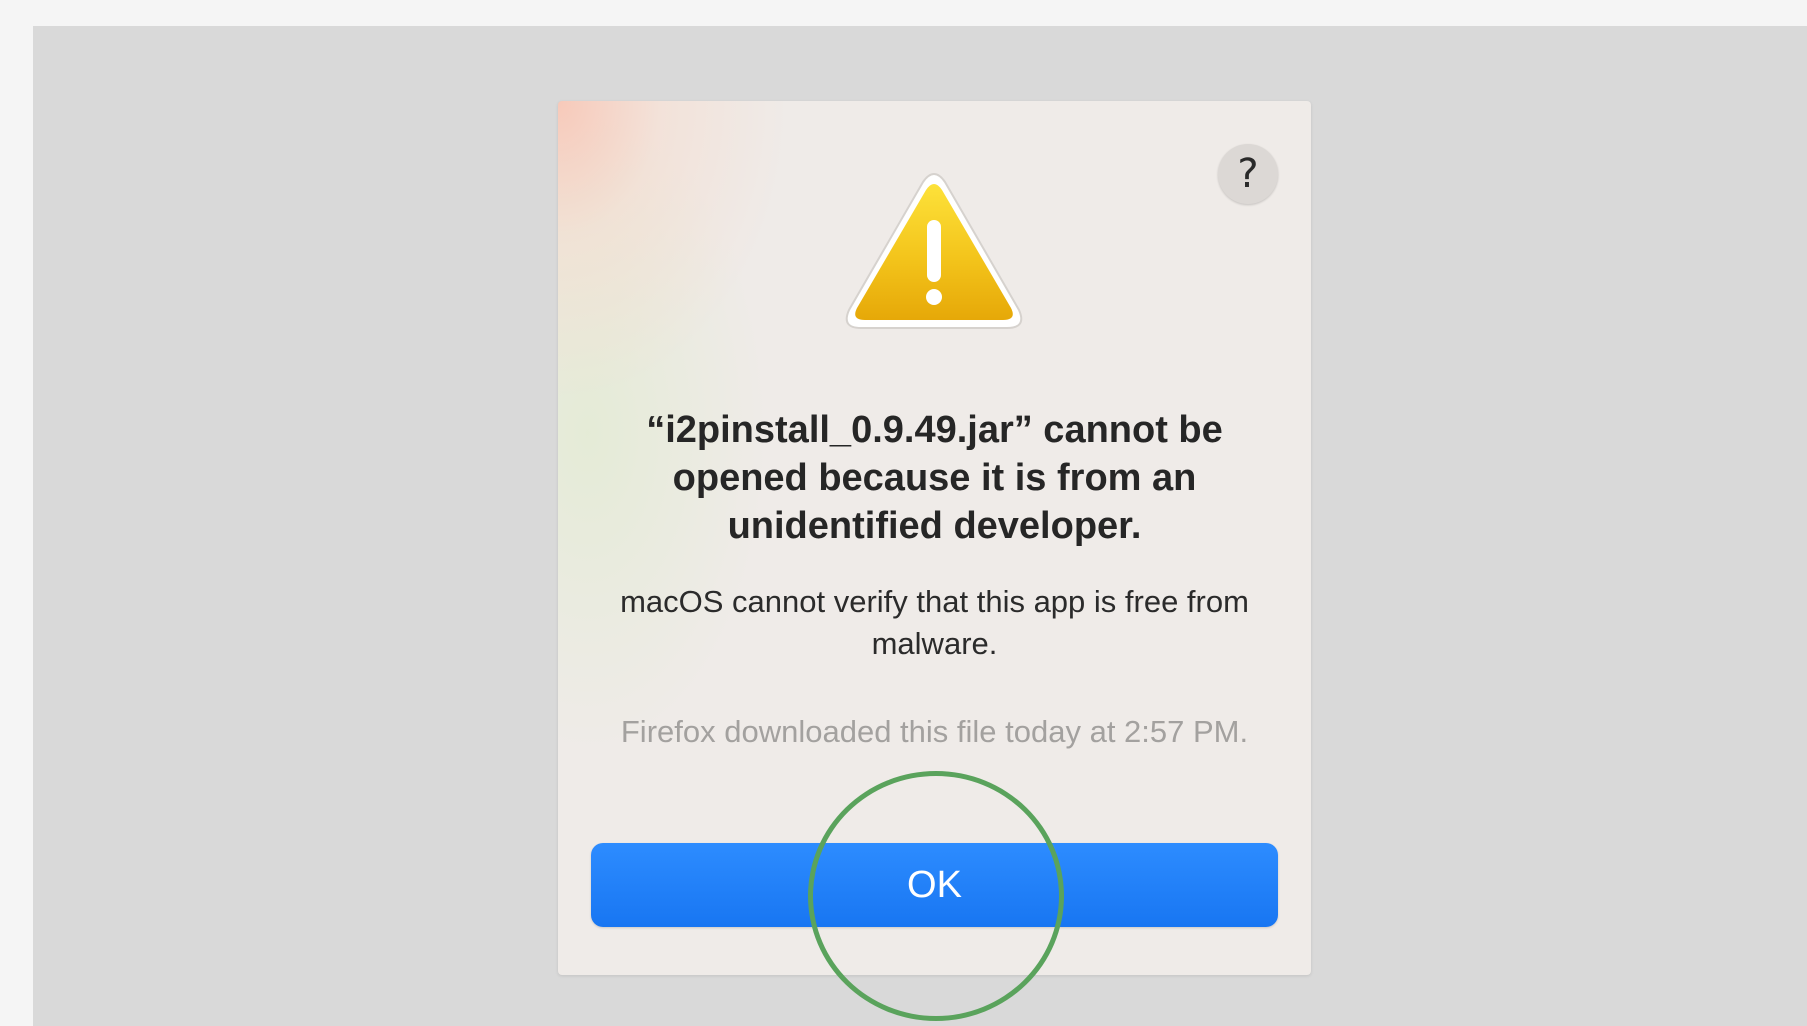  I want to click on help-button-label: ?, so click(1248, 174).